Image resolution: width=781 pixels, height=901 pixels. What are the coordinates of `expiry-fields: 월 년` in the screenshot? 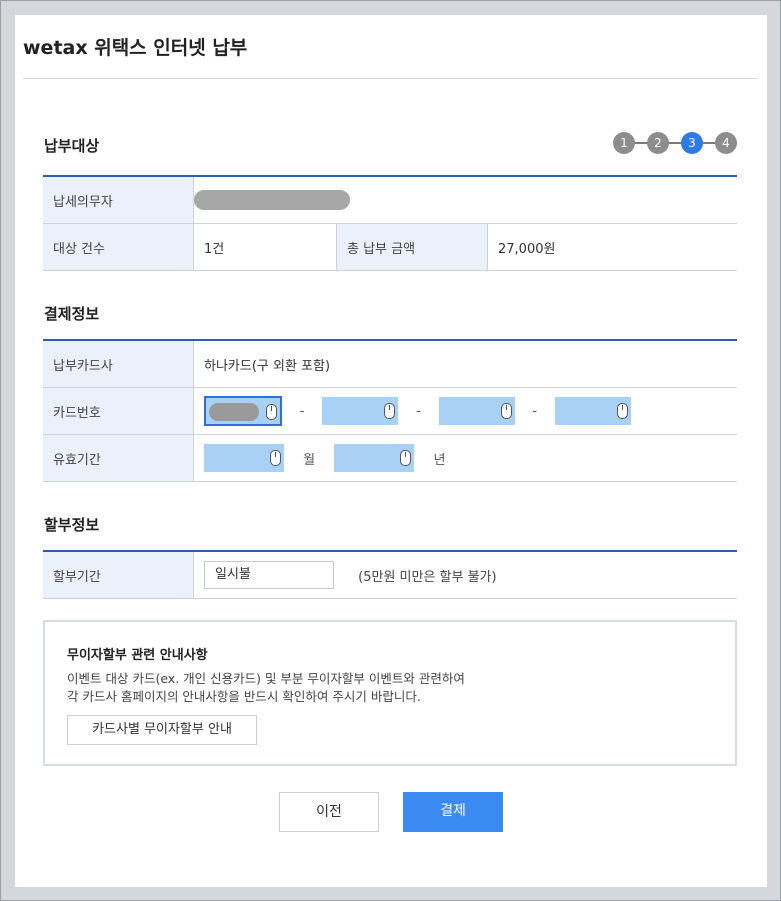 It's located at (465, 458).